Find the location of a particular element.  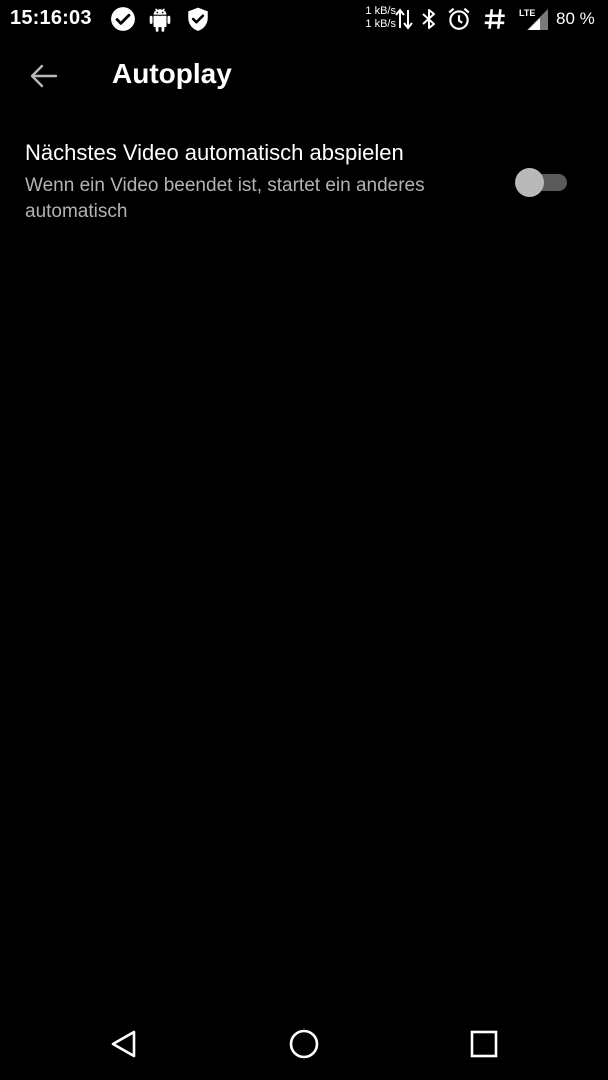

status-time: 15:16:03 is located at coordinates (51, 18).